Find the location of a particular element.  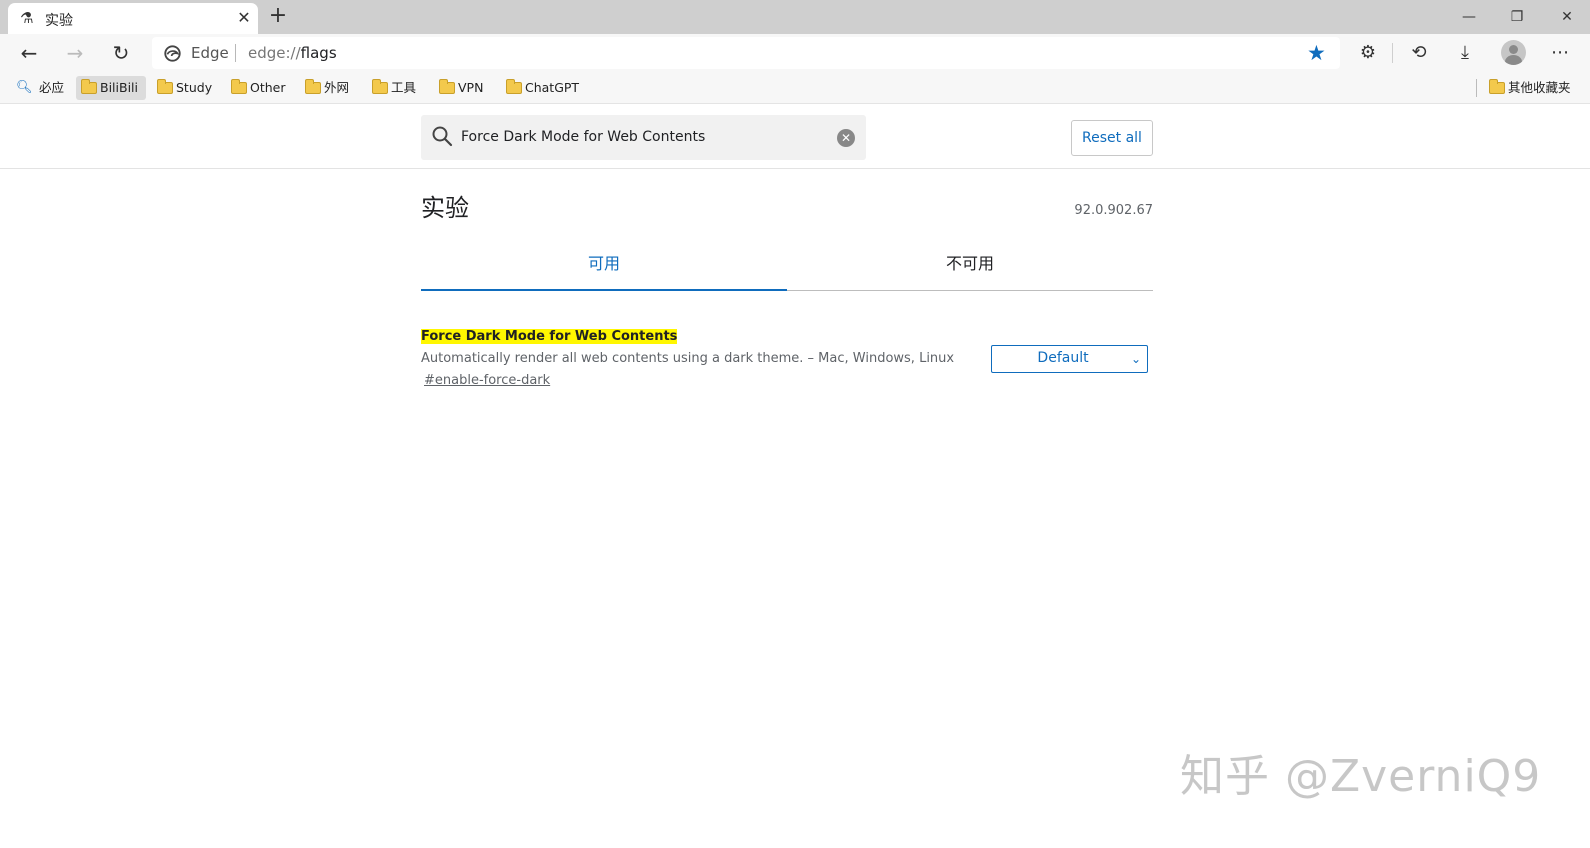

extensions-icon: ⚙ is located at coordinates (1368, 53).